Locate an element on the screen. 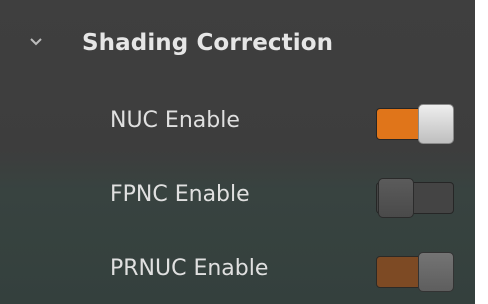  section-header: Shading Correction is located at coordinates (237, 44).